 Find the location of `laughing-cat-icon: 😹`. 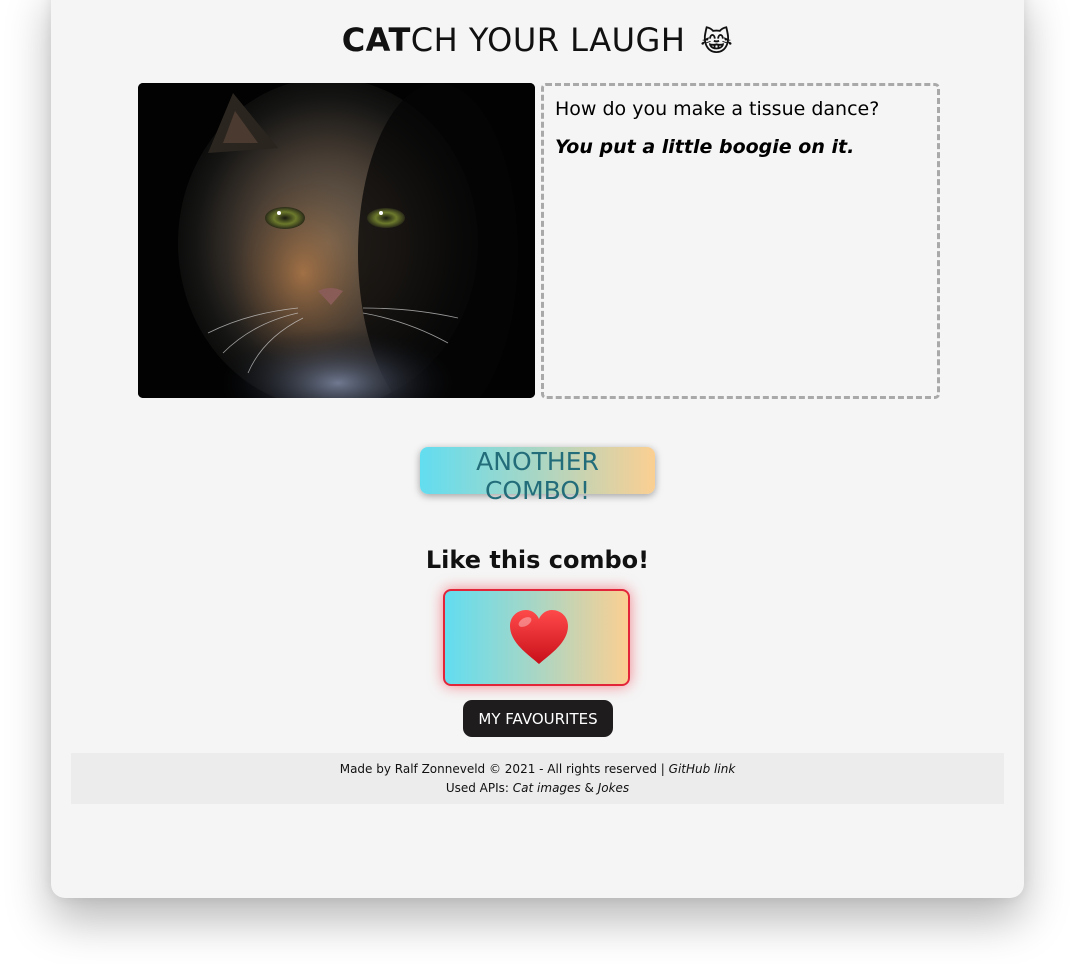

laughing-cat-icon: 😹 is located at coordinates (717, 41).